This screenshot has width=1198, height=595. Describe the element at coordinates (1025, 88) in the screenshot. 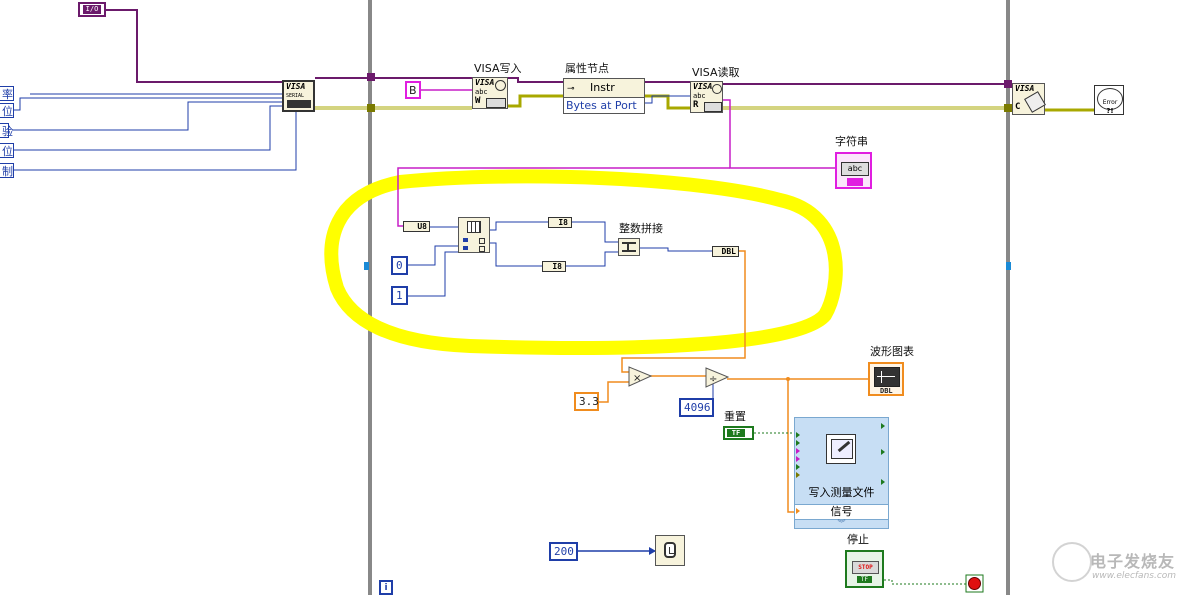

I see `visa-close-icon-text: VISA` at that location.